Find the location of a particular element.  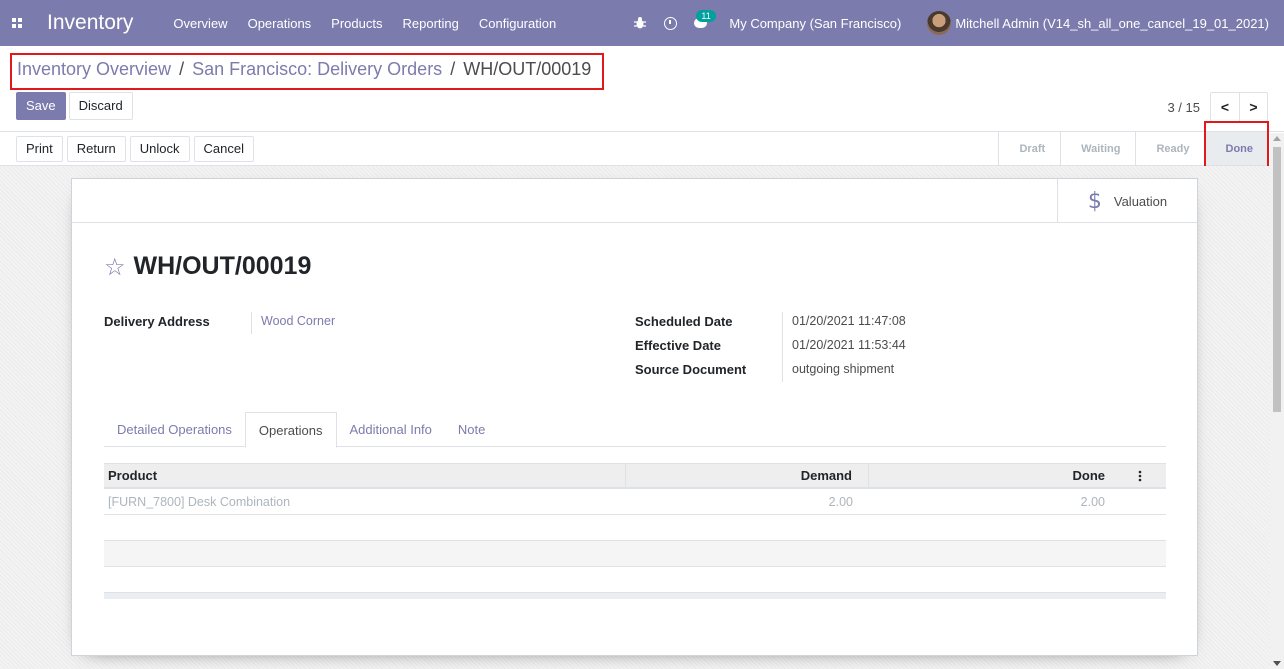

tab-note: Note is located at coordinates (471, 429).